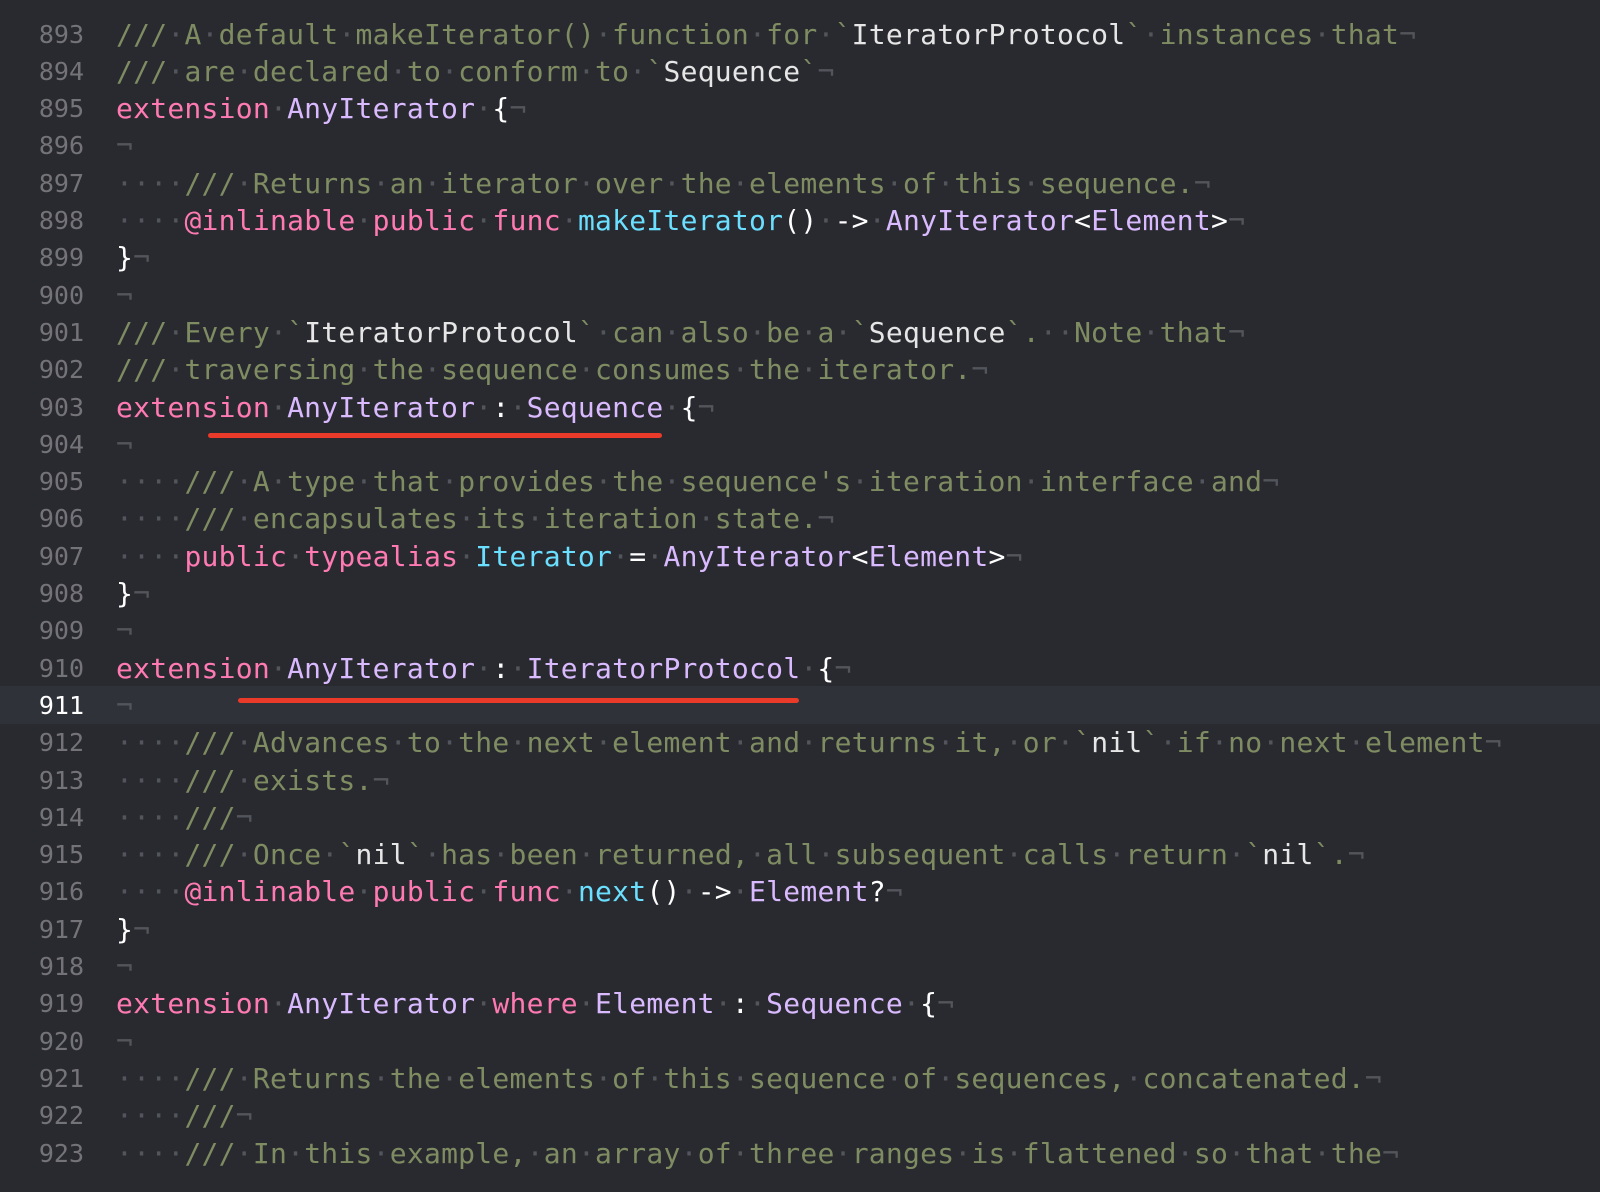 This screenshot has height=1192, width=1600. What do you see at coordinates (740, 1004) in the screenshot?
I see `token-plain: :` at bounding box center [740, 1004].